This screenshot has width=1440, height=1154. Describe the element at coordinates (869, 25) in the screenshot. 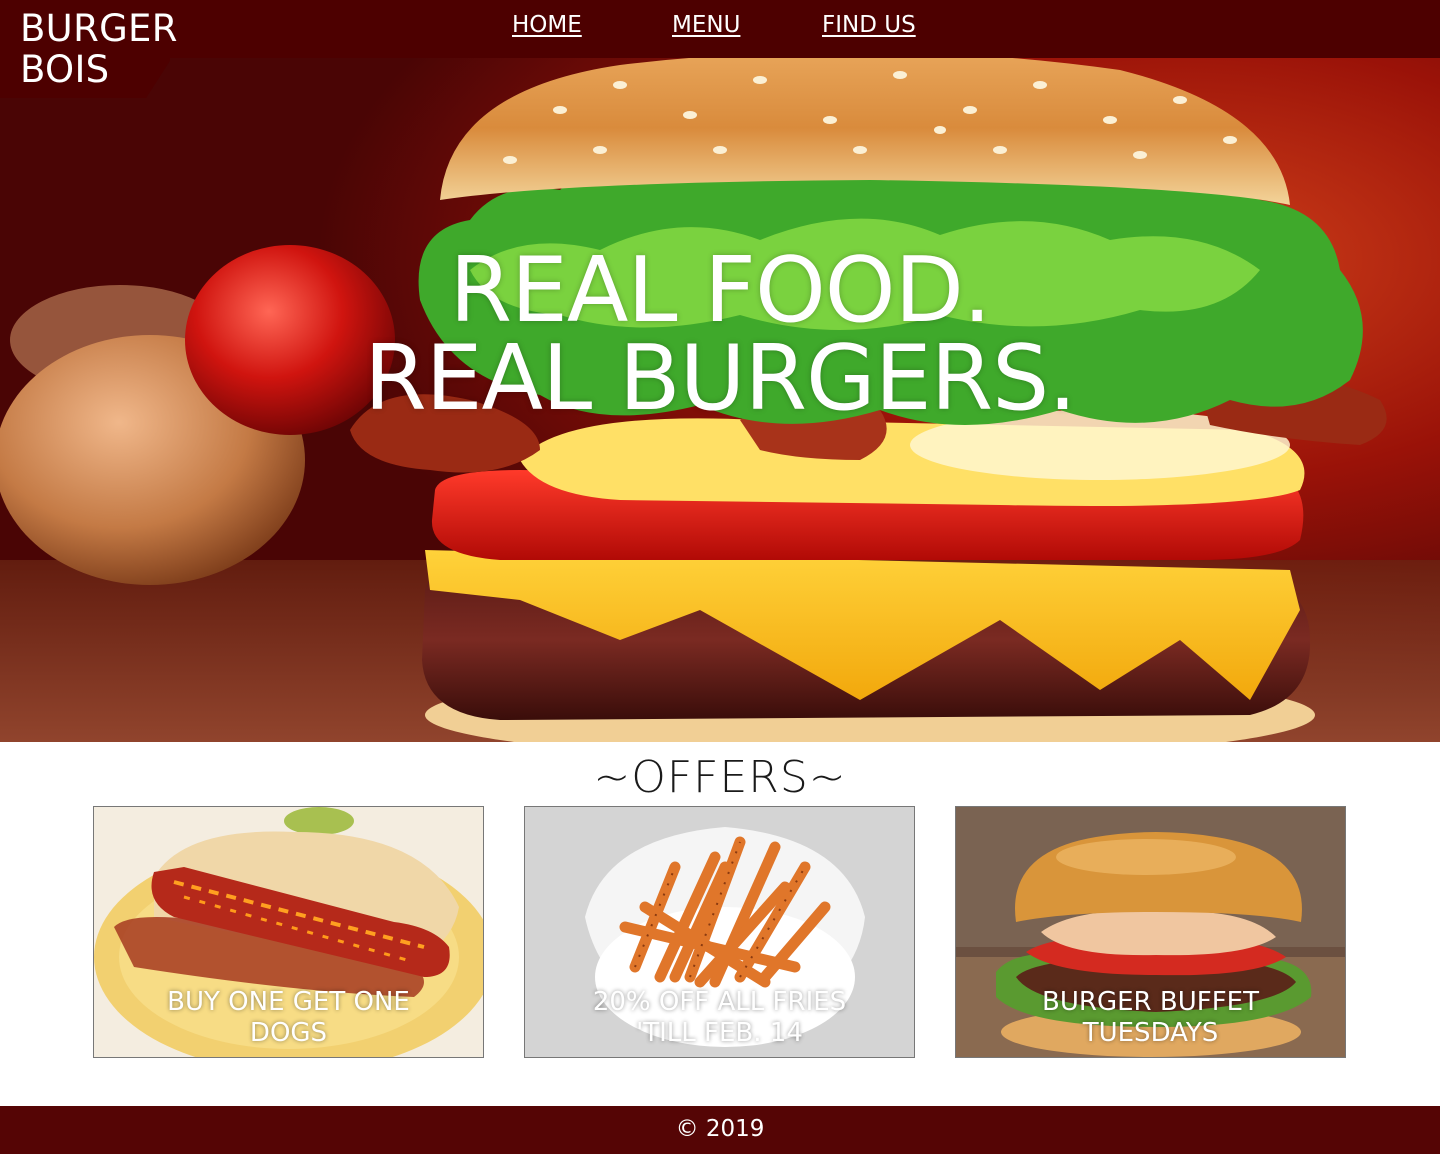

I see `nav-link-find-us: FIND US` at that location.